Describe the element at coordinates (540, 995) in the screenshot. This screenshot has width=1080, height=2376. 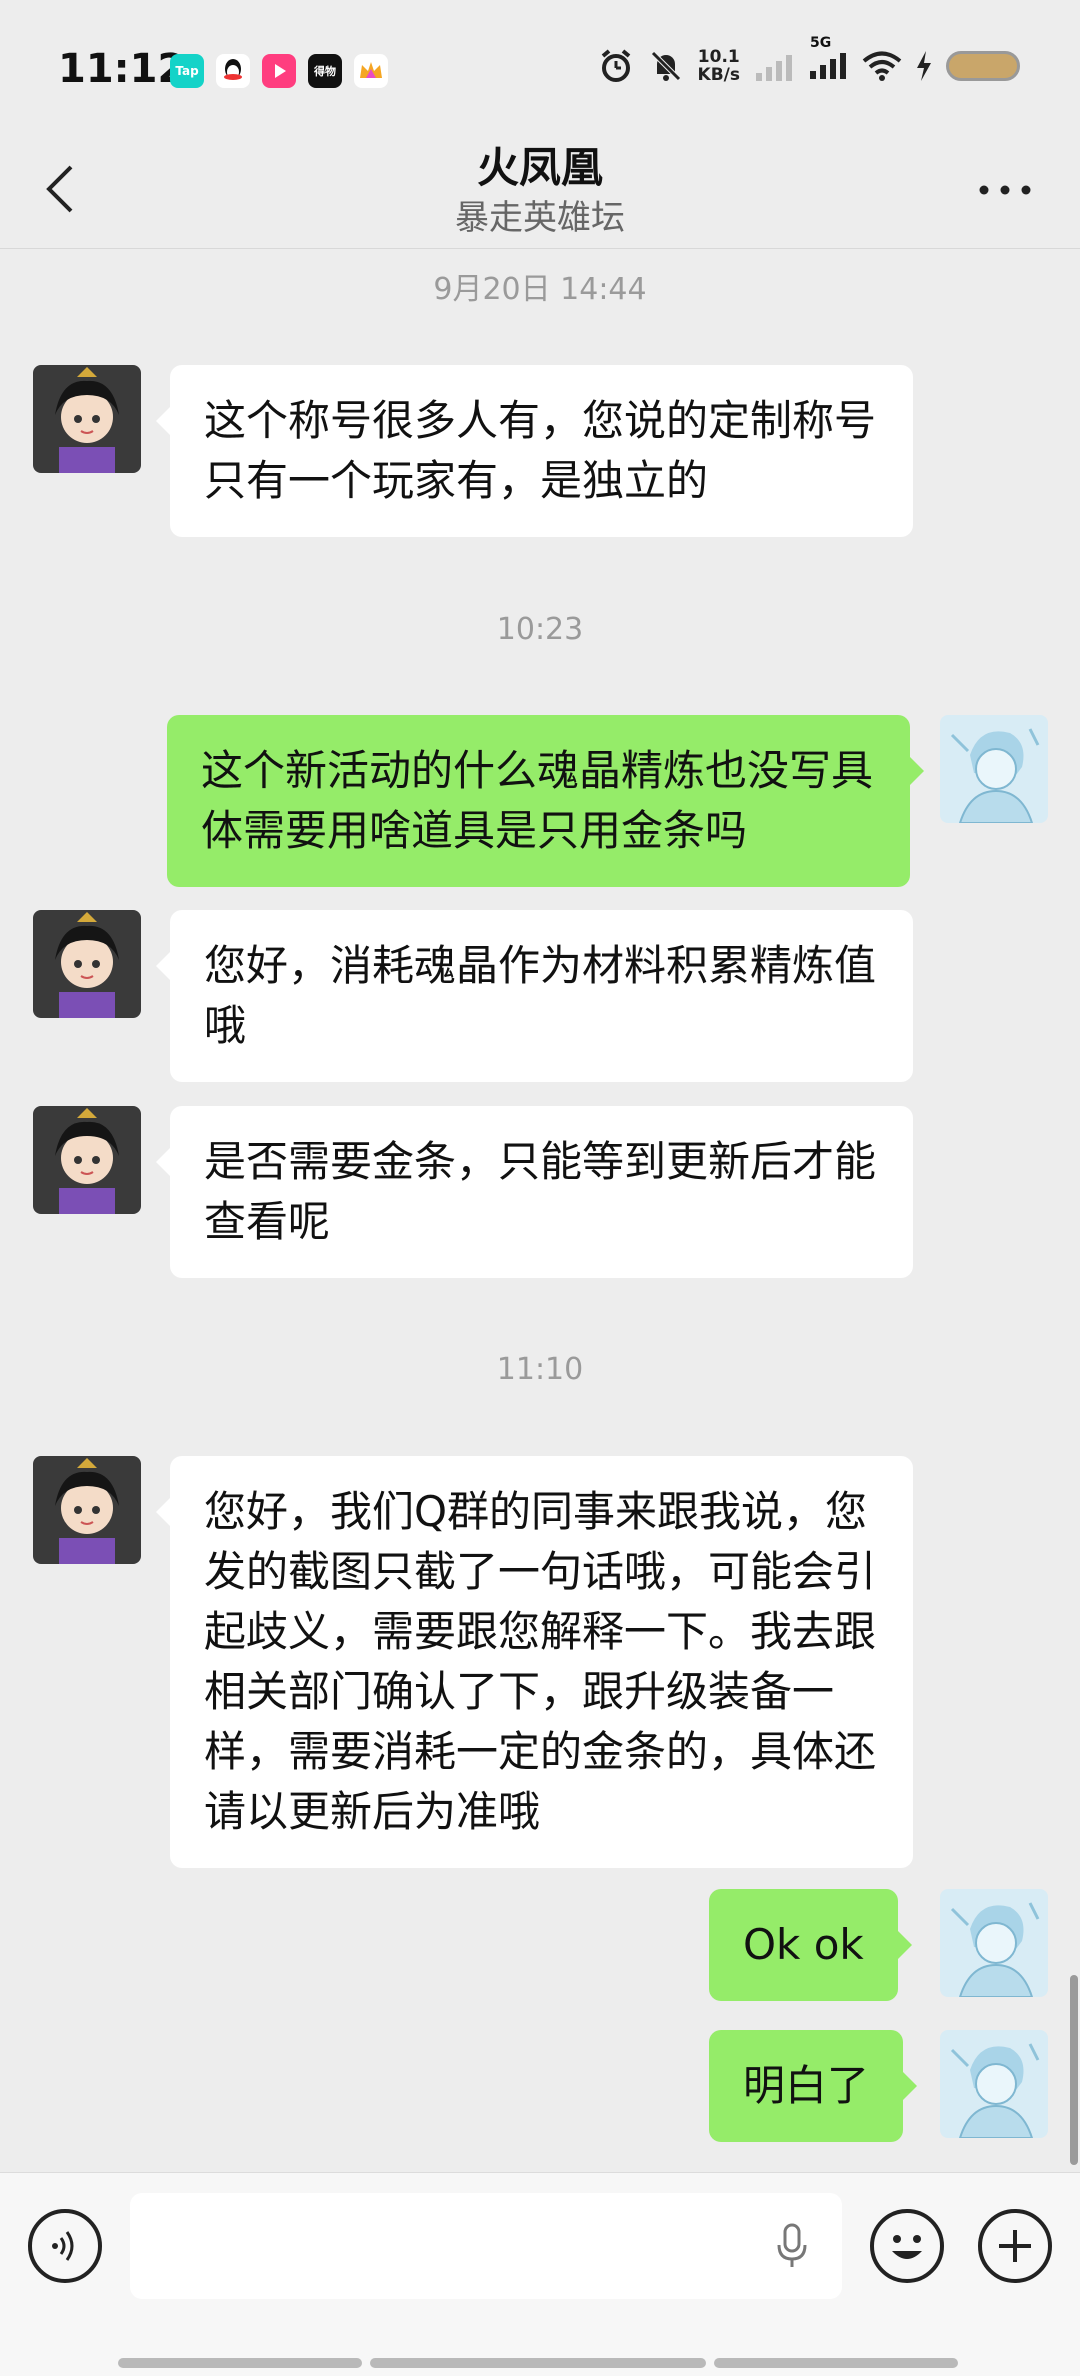
I see `message-text: 您好，消耗魂晶作为材料积累精炼值哦` at that location.